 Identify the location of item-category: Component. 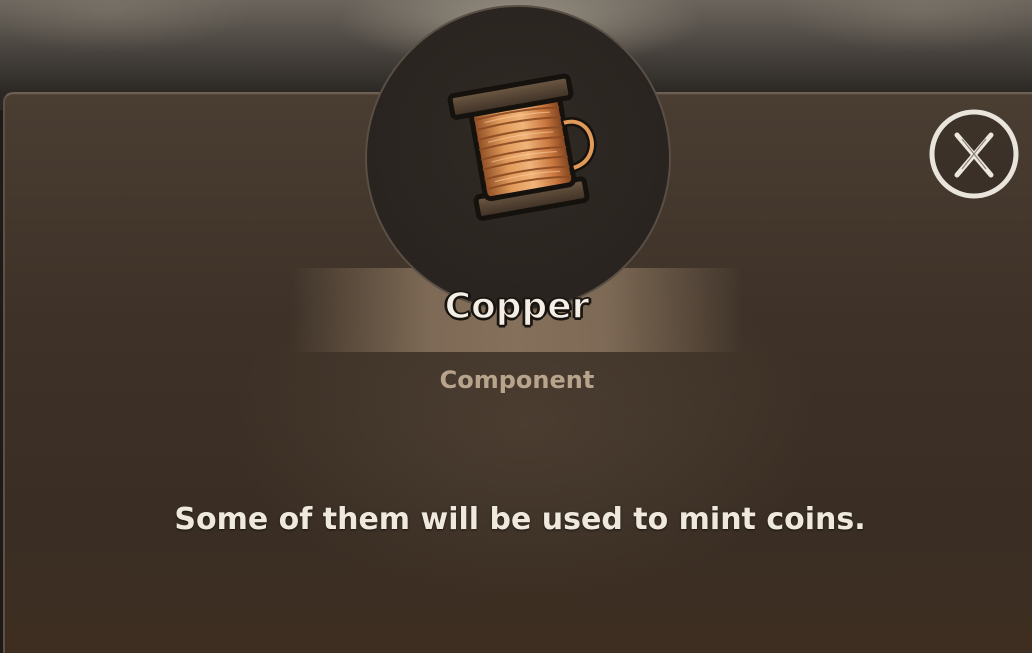
(517, 380).